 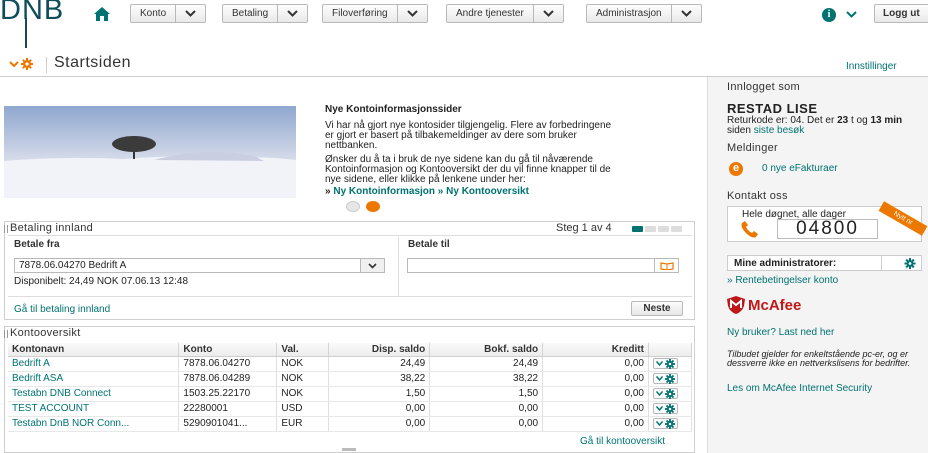 I want to click on last-visit-link: siste besøk, so click(x=779, y=130).